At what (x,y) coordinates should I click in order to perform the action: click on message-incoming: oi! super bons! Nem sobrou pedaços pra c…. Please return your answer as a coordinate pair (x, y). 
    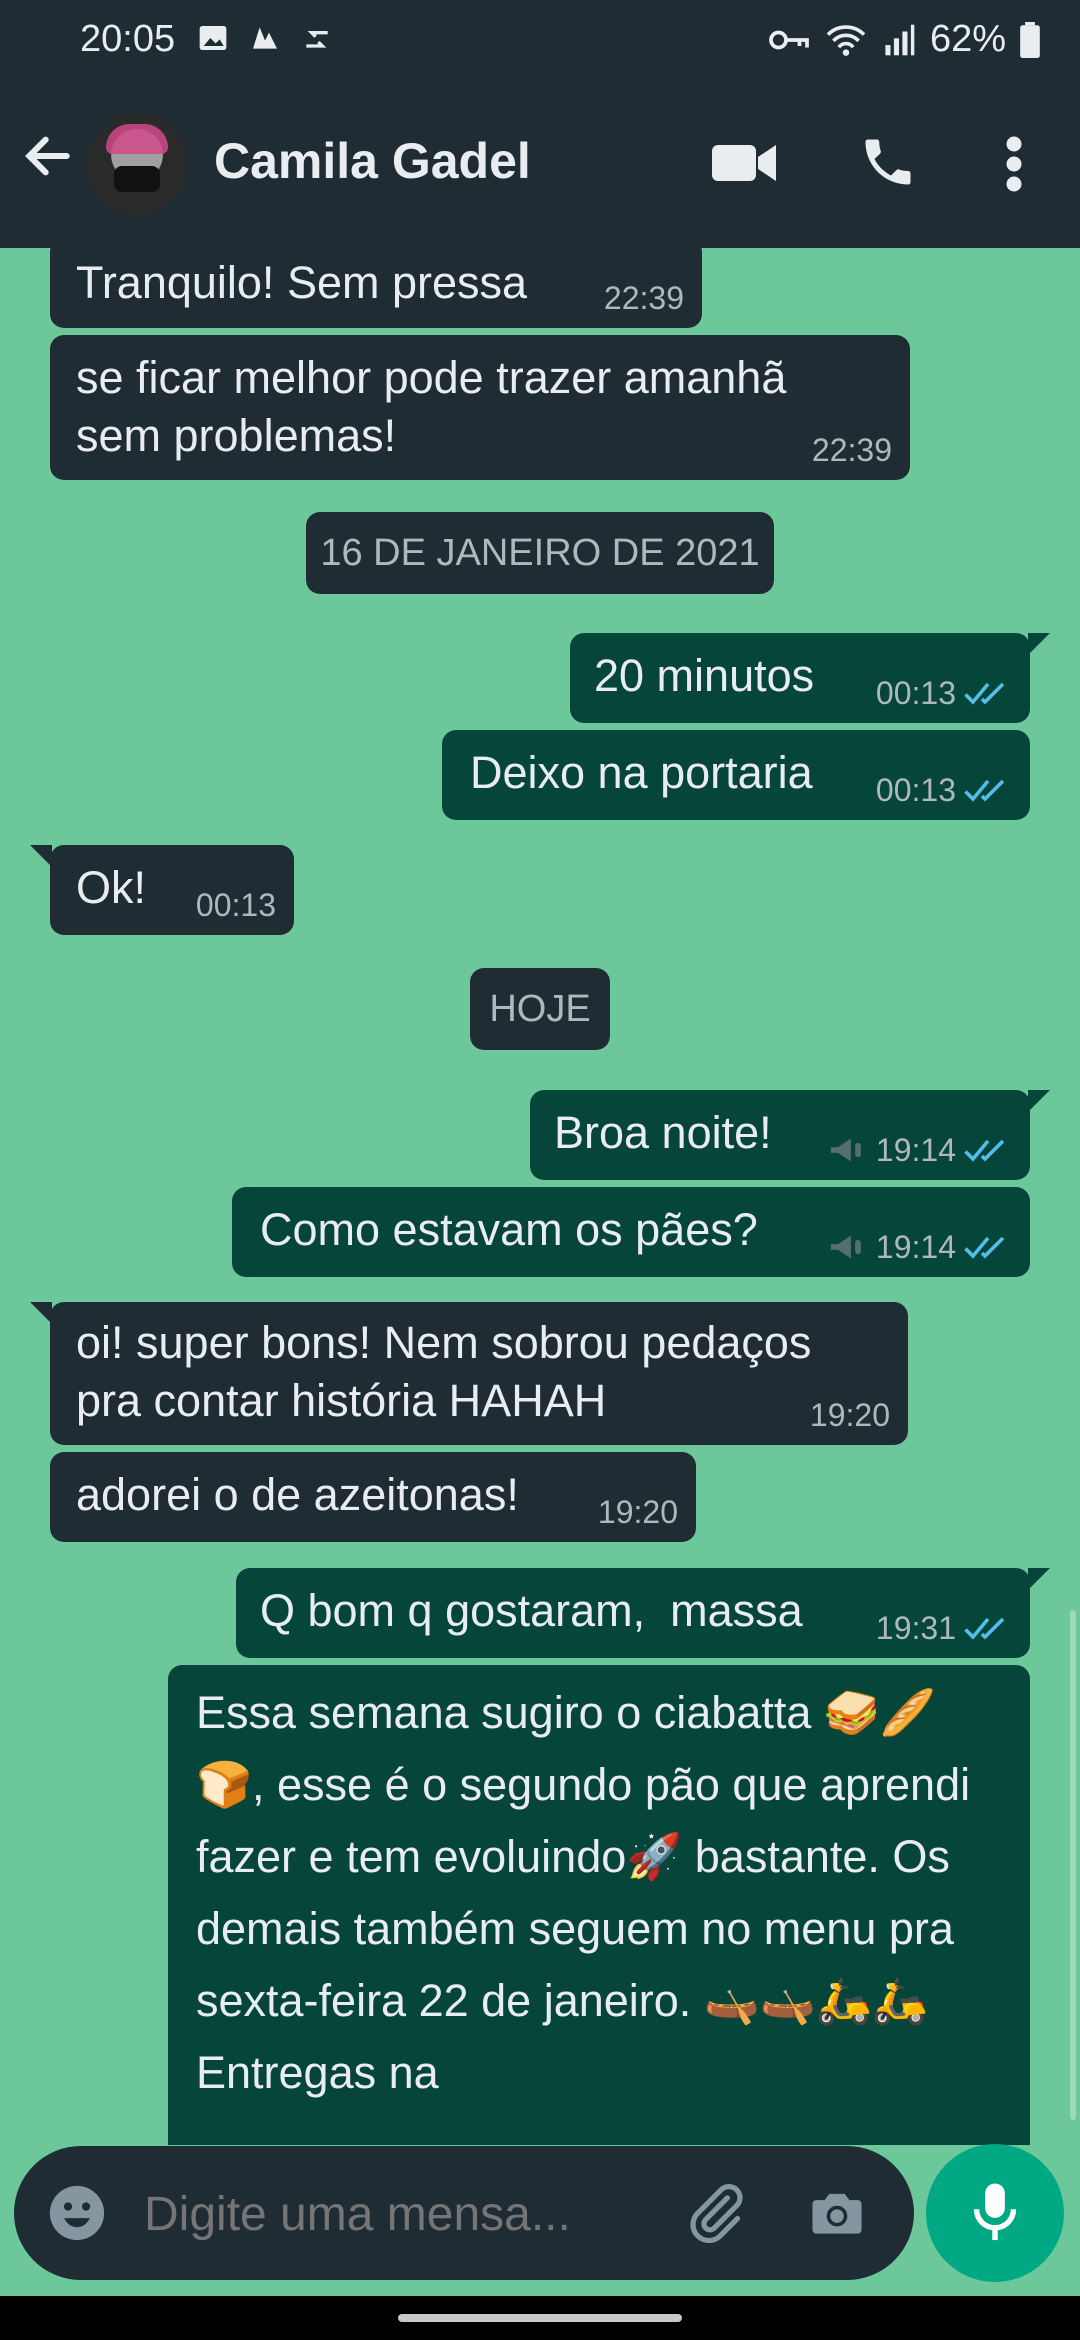
    Looking at the image, I should click on (479, 1373).